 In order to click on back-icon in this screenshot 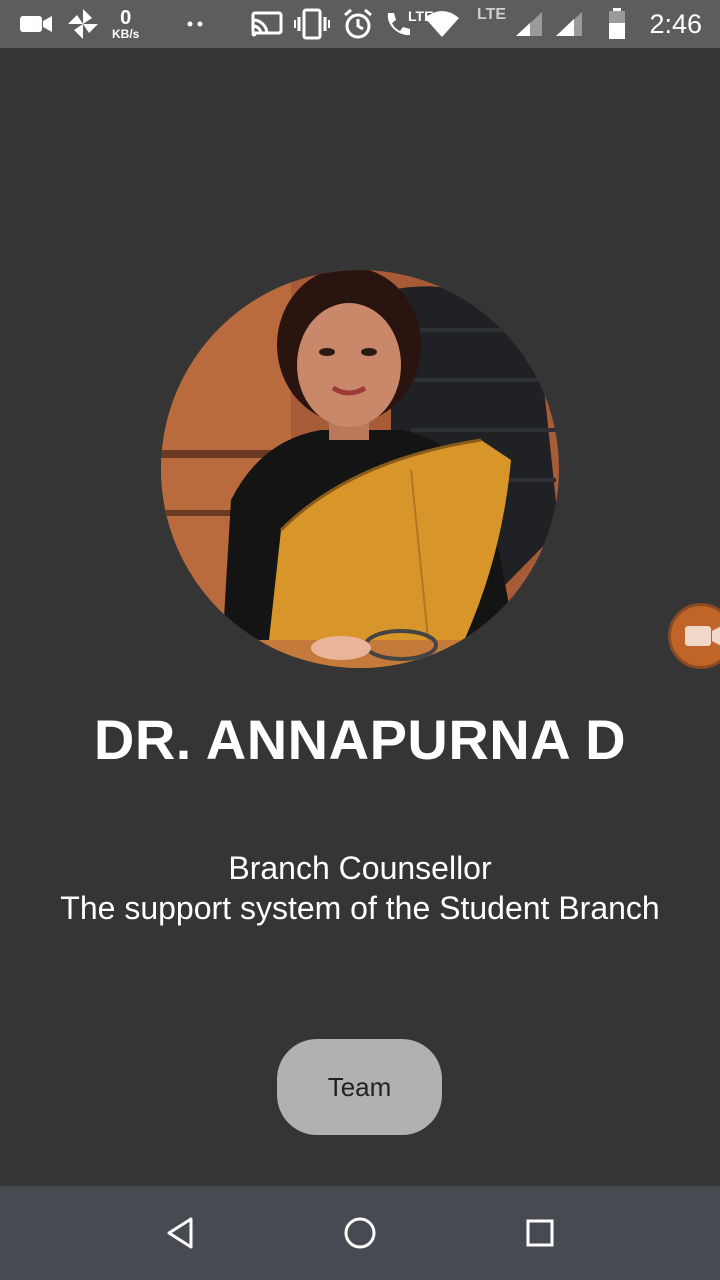, I will do `click(180, 1233)`.